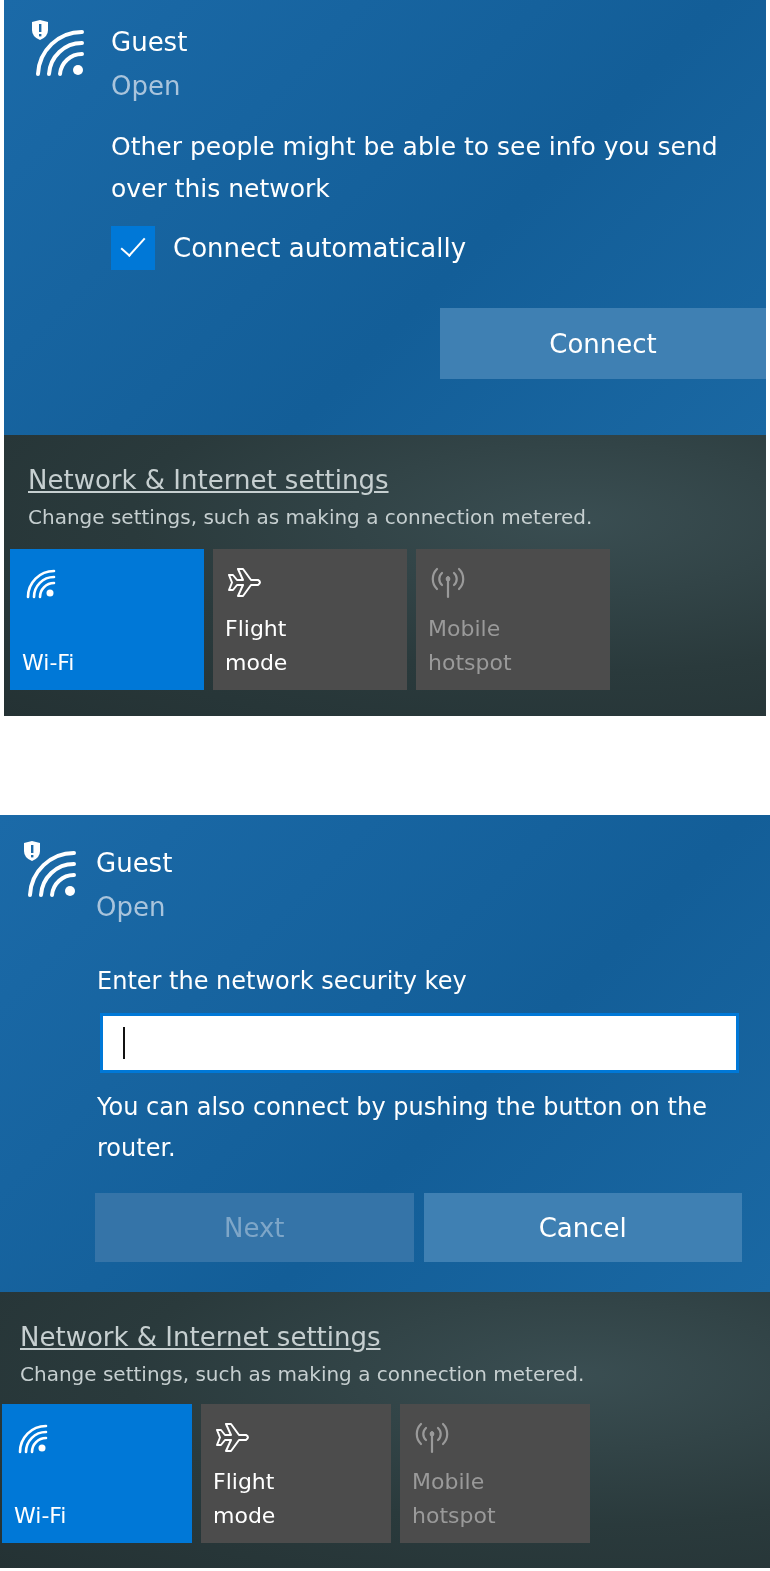 The height and width of the screenshot is (1571, 770). Describe the element at coordinates (133, 248) in the screenshot. I see `checkbox` at that location.